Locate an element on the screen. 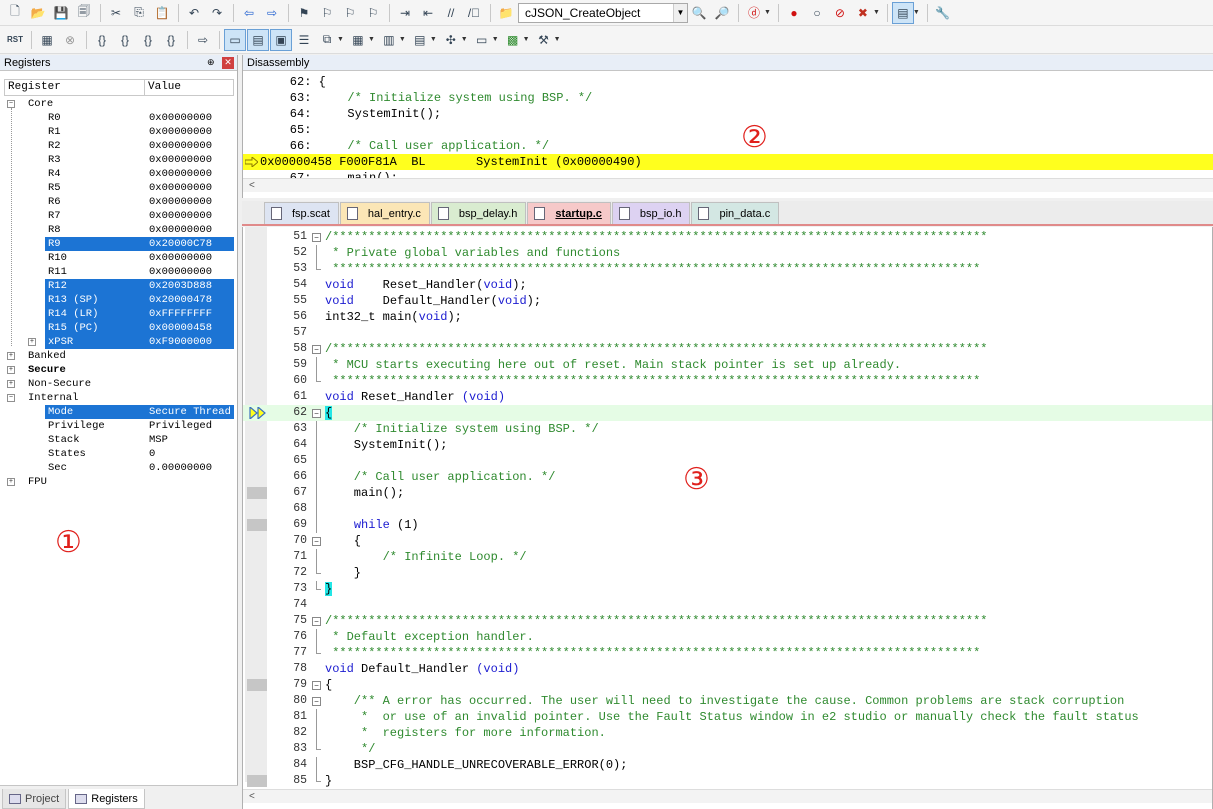 The image size is (1213, 809). collapse-icon: − is located at coordinates (11, 104).